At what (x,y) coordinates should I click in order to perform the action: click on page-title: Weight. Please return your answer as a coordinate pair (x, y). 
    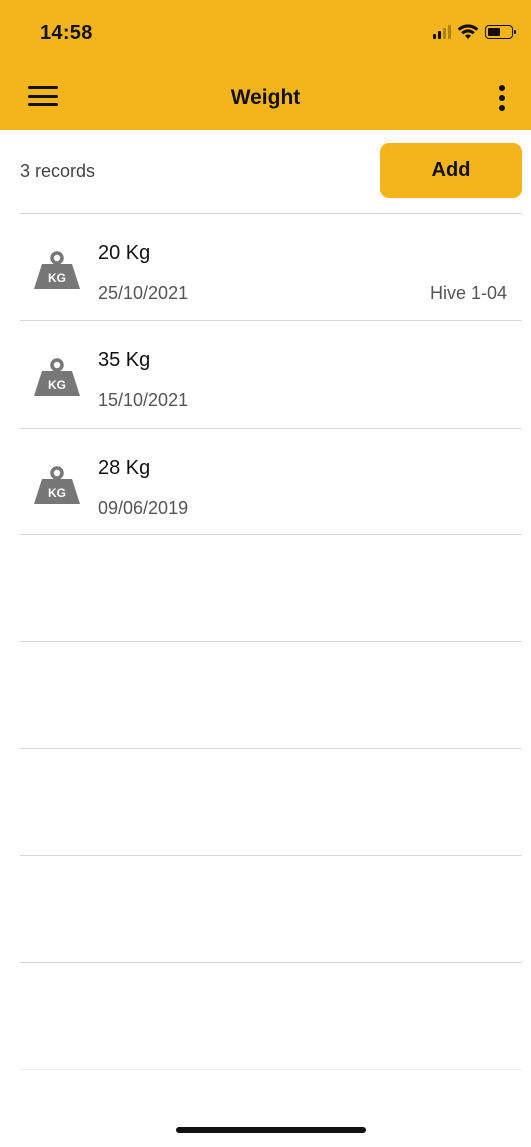
    Looking at the image, I should click on (265, 97).